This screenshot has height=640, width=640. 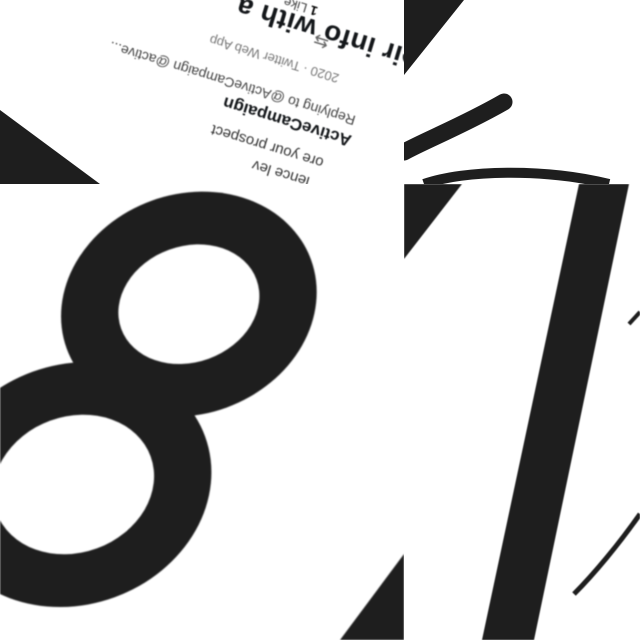 What do you see at coordinates (606, 554) in the screenshot?
I see `thin-curve` at bounding box center [606, 554].